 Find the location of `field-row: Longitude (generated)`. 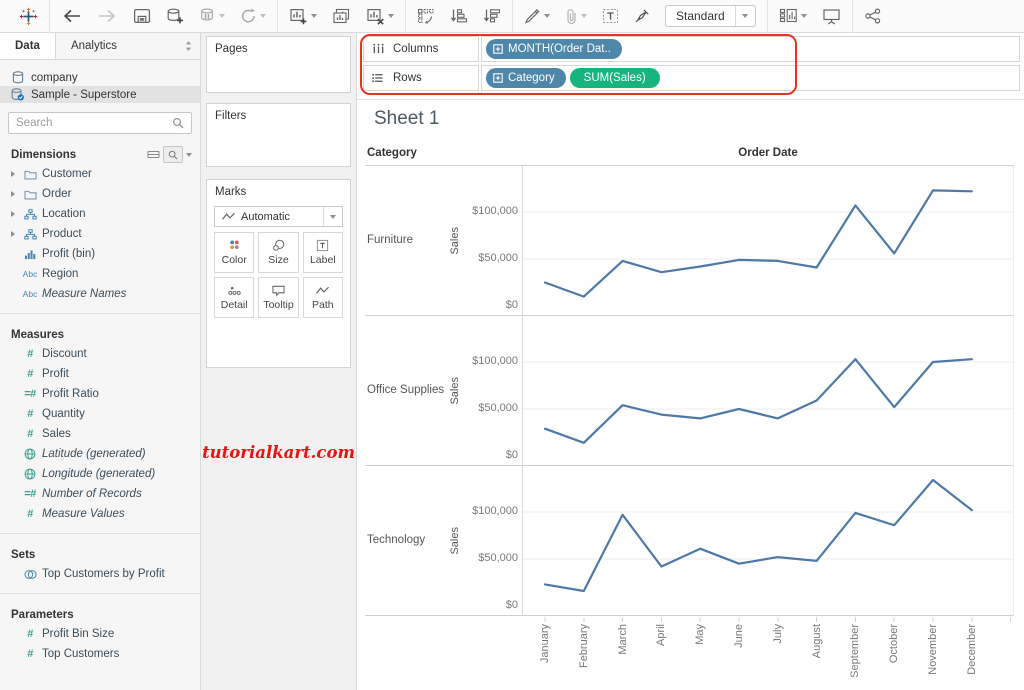

field-row: Longitude (generated) is located at coordinates (100, 474).